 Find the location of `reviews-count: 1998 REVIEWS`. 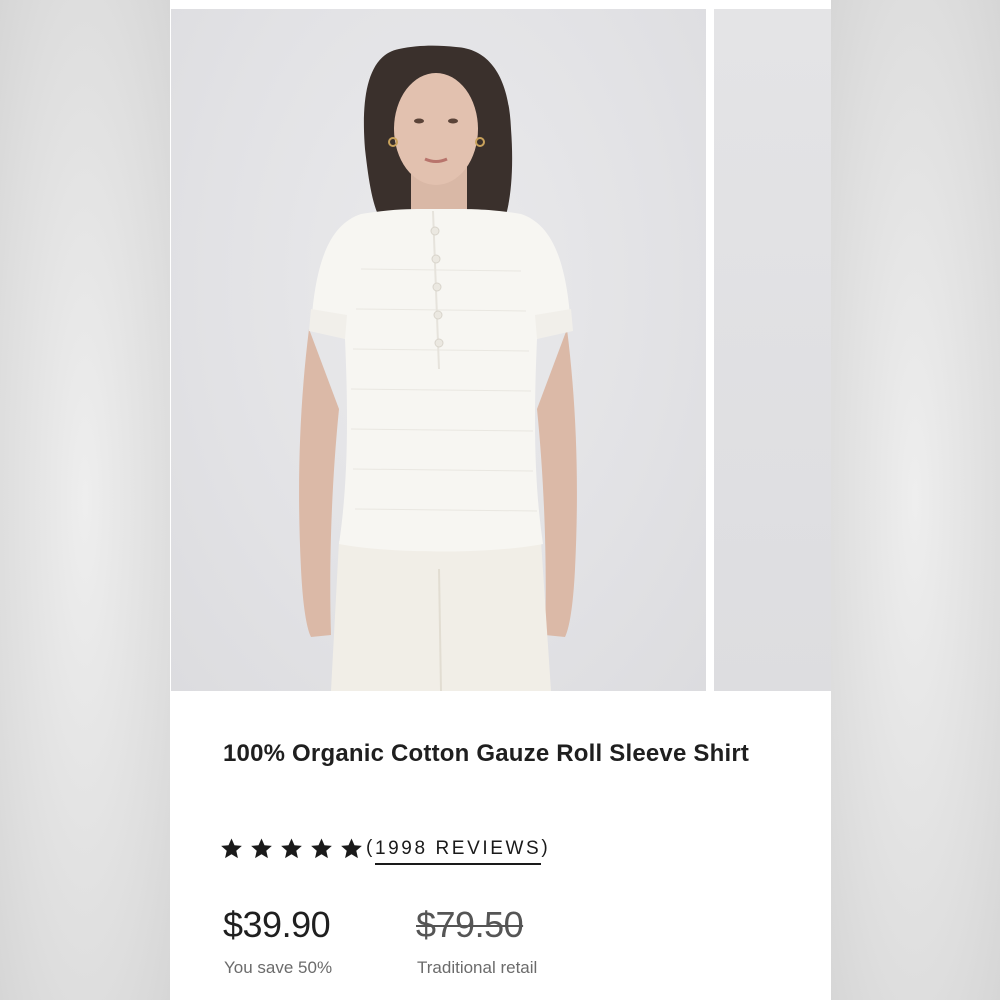

reviews-count: 1998 REVIEWS is located at coordinates (458, 851).